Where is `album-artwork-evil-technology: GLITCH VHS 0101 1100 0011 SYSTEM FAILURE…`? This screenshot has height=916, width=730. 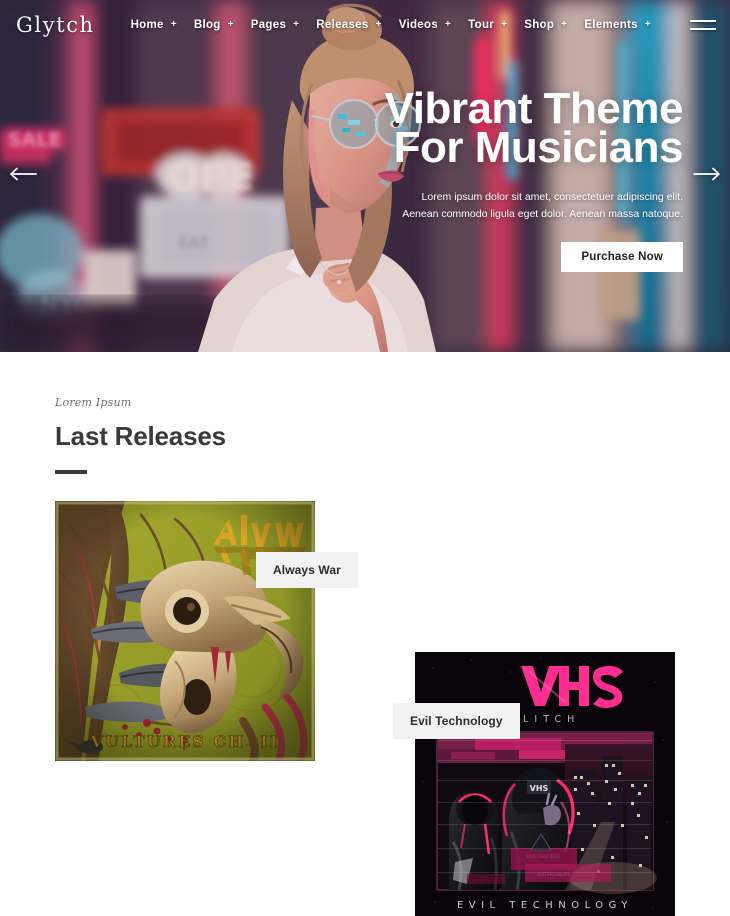
album-artwork-evil-technology: GLITCH VHS 0101 1100 0011 SYSTEM FAILURE… is located at coordinates (545, 784).